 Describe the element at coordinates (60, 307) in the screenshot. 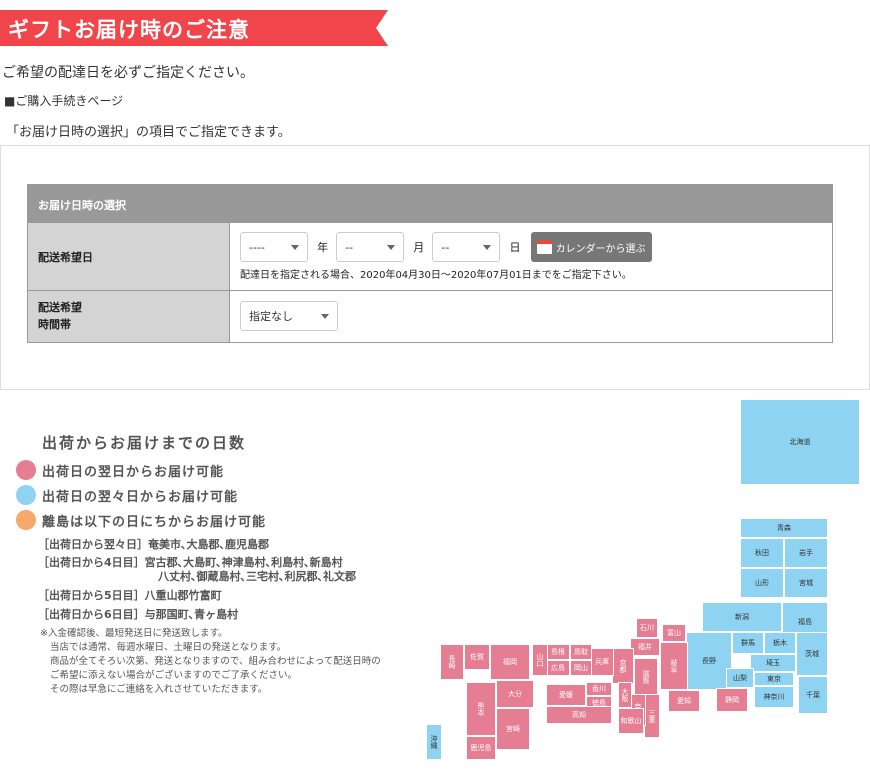

I see `delivery-time-label-line1: 配送希望` at that location.